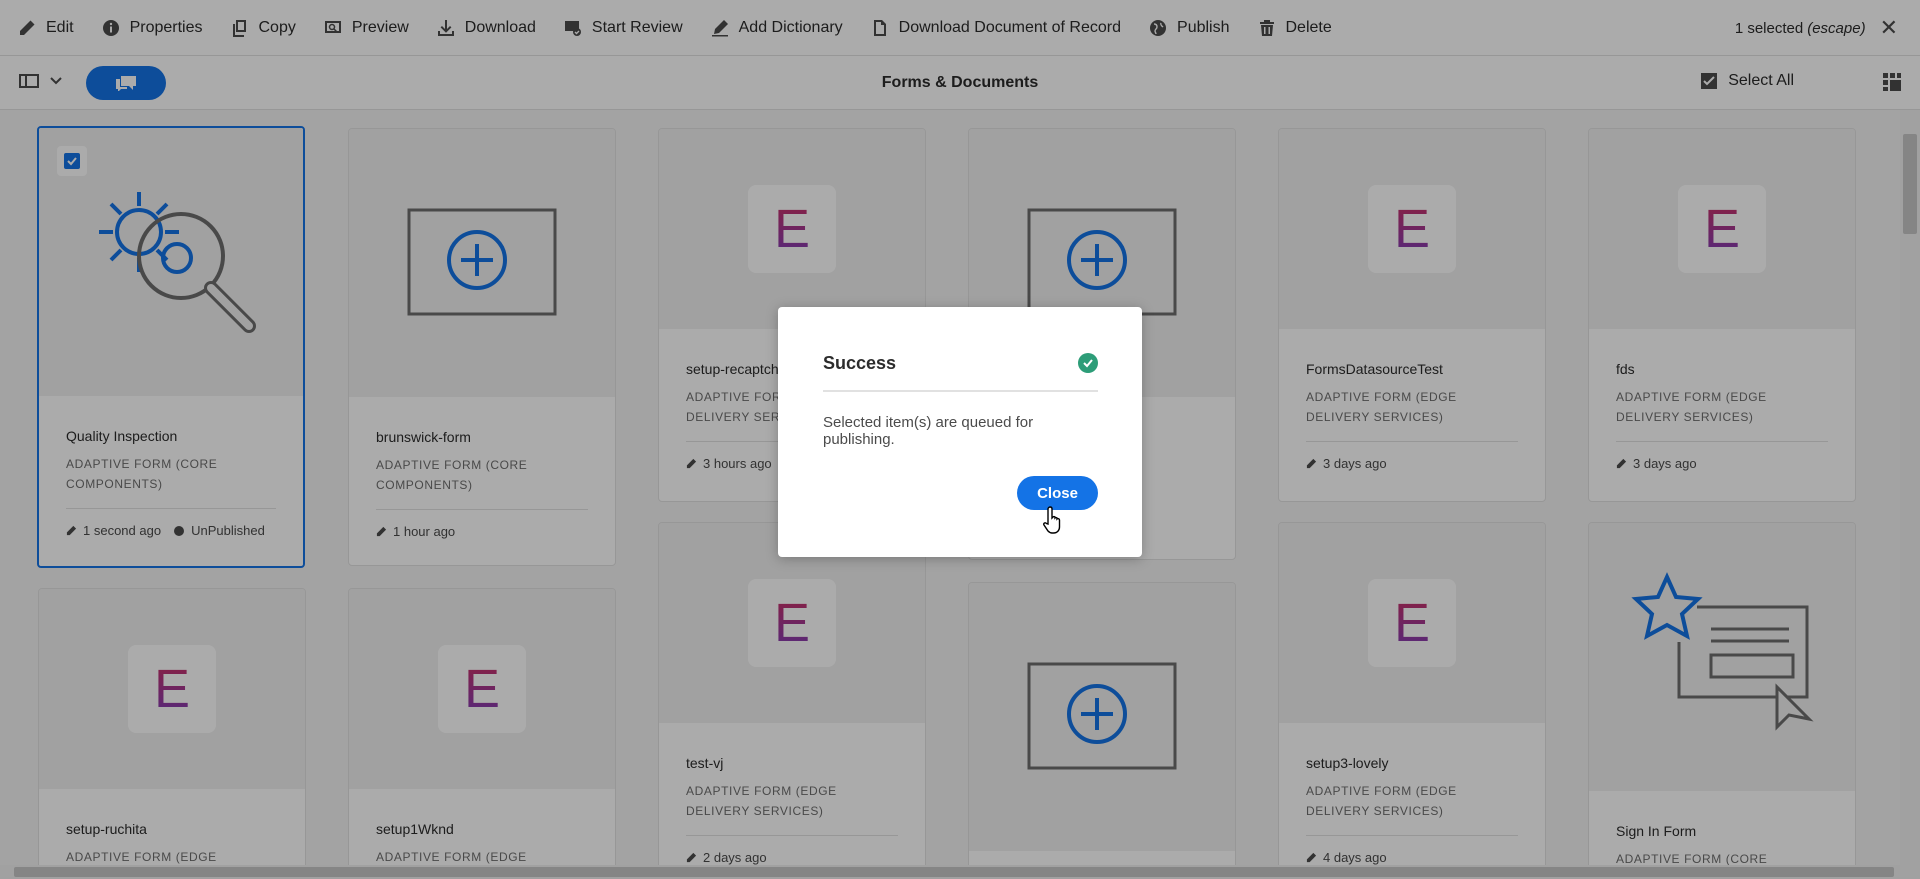 This screenshot has height=879, width=1920. Describe the element at coordinates (1052, 520) in the screenshot. I see `hand-cursor-icon` at that location.